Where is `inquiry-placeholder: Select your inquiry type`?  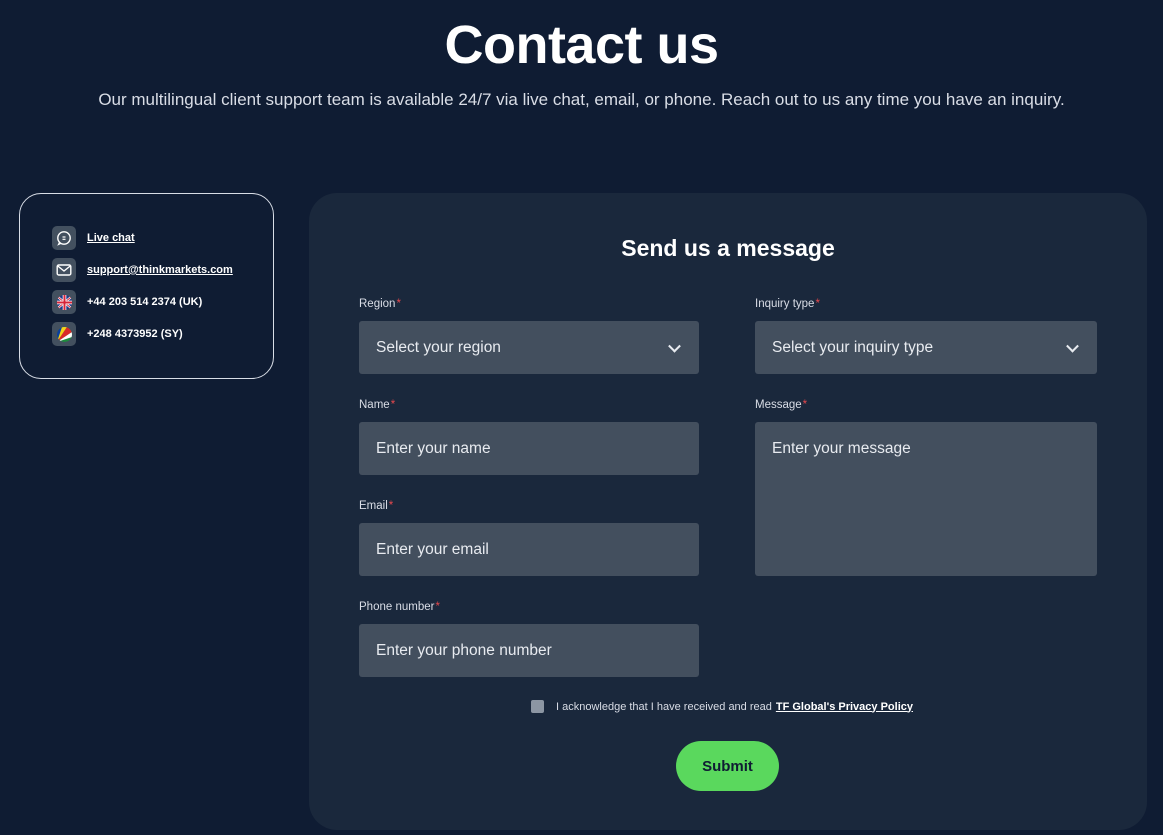 inquiry-placeholder: Select your inquiry type is located at coordinates (853, 347).